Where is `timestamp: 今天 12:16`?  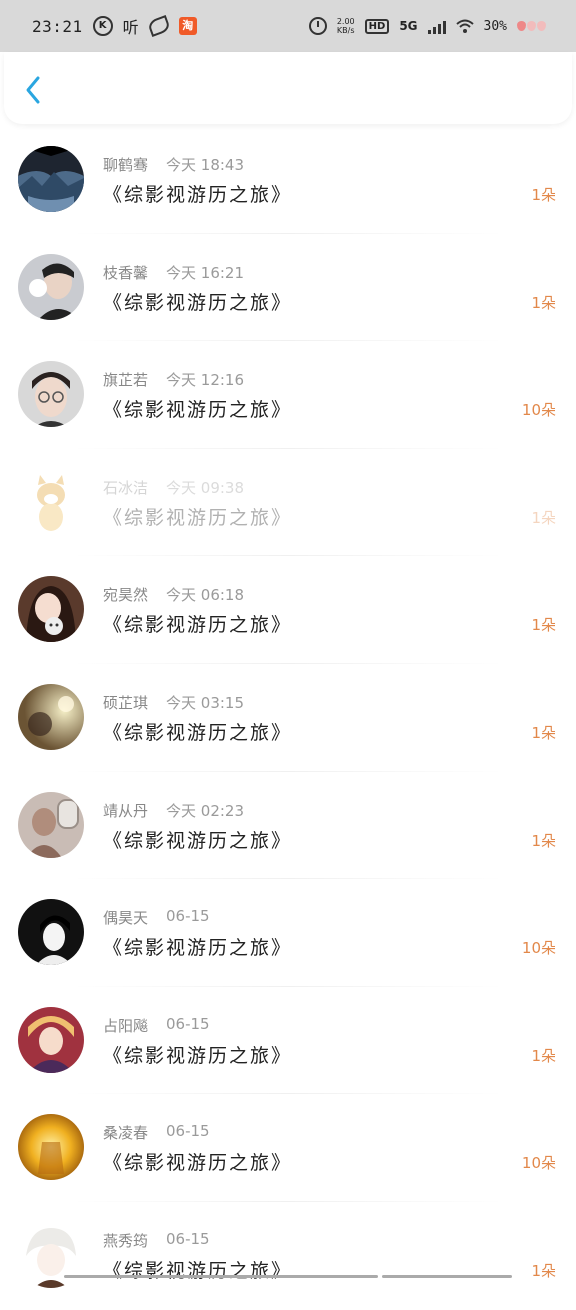
timestamp: 今天 12:16 is located at coordinates (205, 380).